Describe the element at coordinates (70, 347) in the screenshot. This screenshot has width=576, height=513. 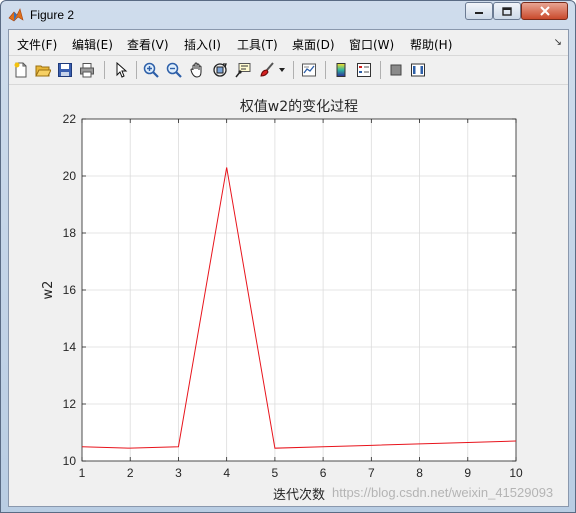
I see `y-tick-label: 14` at that location.